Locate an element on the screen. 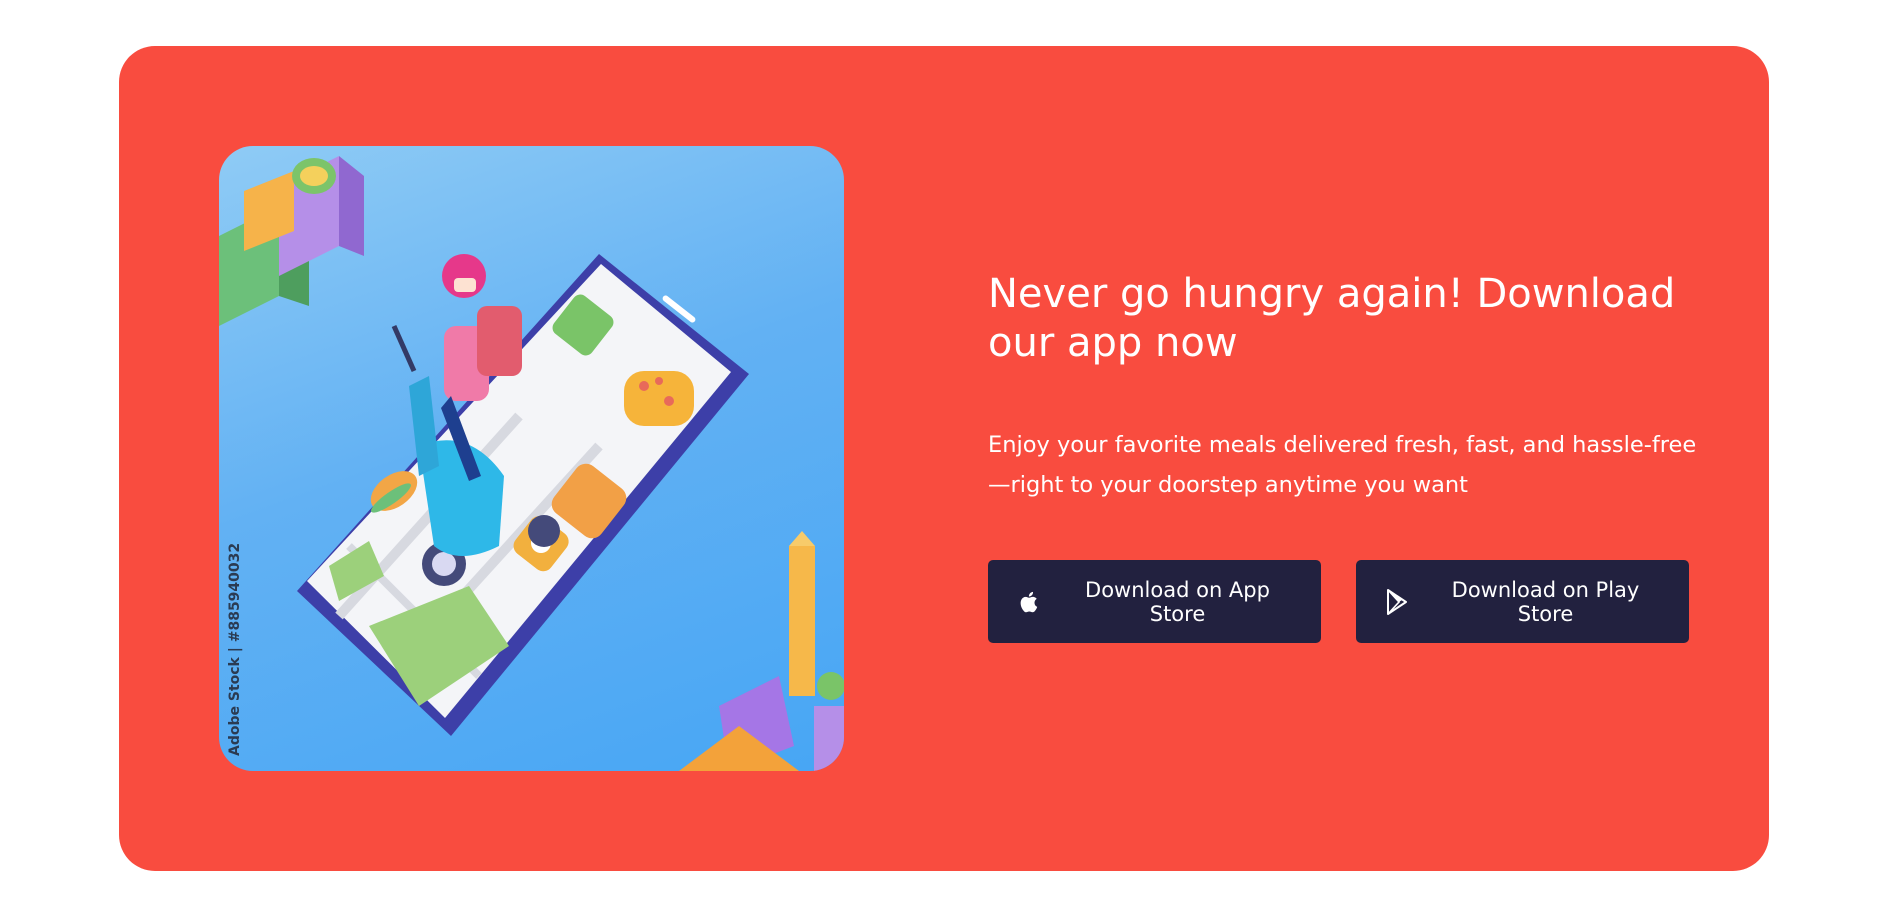 This screenshot has width=1891, height=904. play-store-button: Download on Play Store is located at coordinates (1522, 601).